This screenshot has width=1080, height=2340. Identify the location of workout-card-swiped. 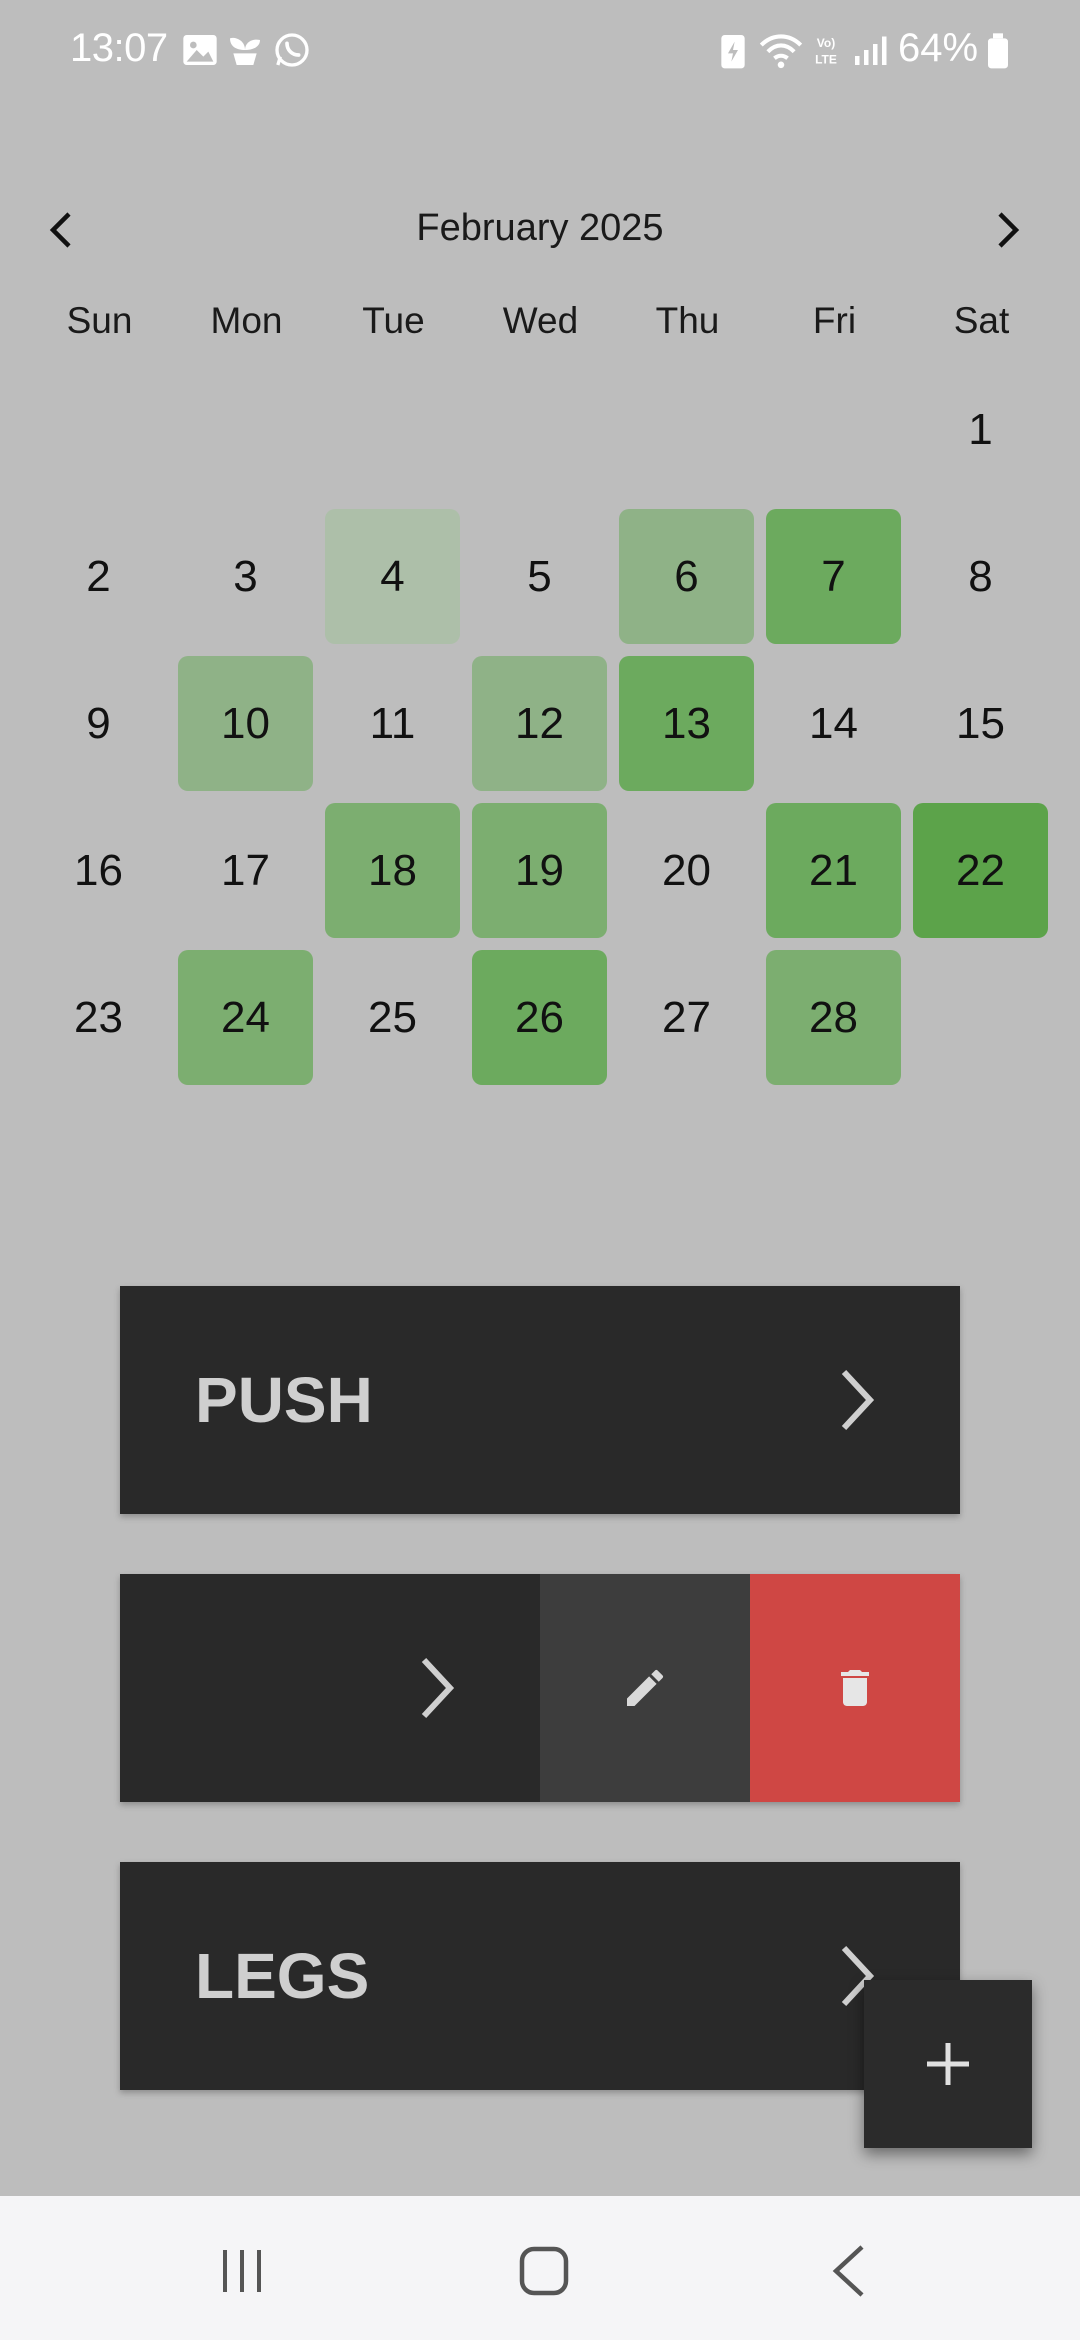
(540, 1688).